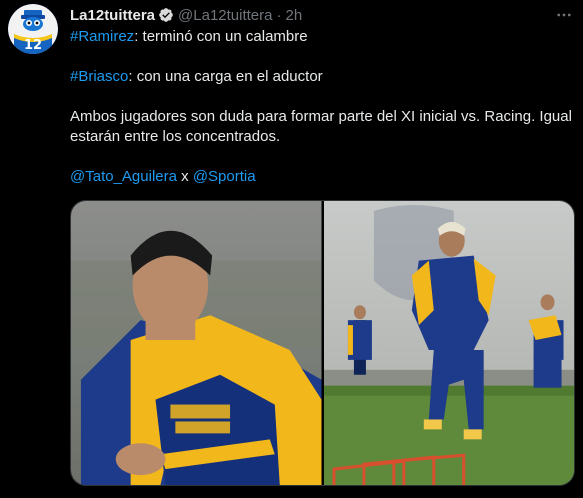 The width and height of the screenshot is (583, 498). I want to click on tweet-credits: @Tato_Aguilera x @Sportia, so click(322, 177).